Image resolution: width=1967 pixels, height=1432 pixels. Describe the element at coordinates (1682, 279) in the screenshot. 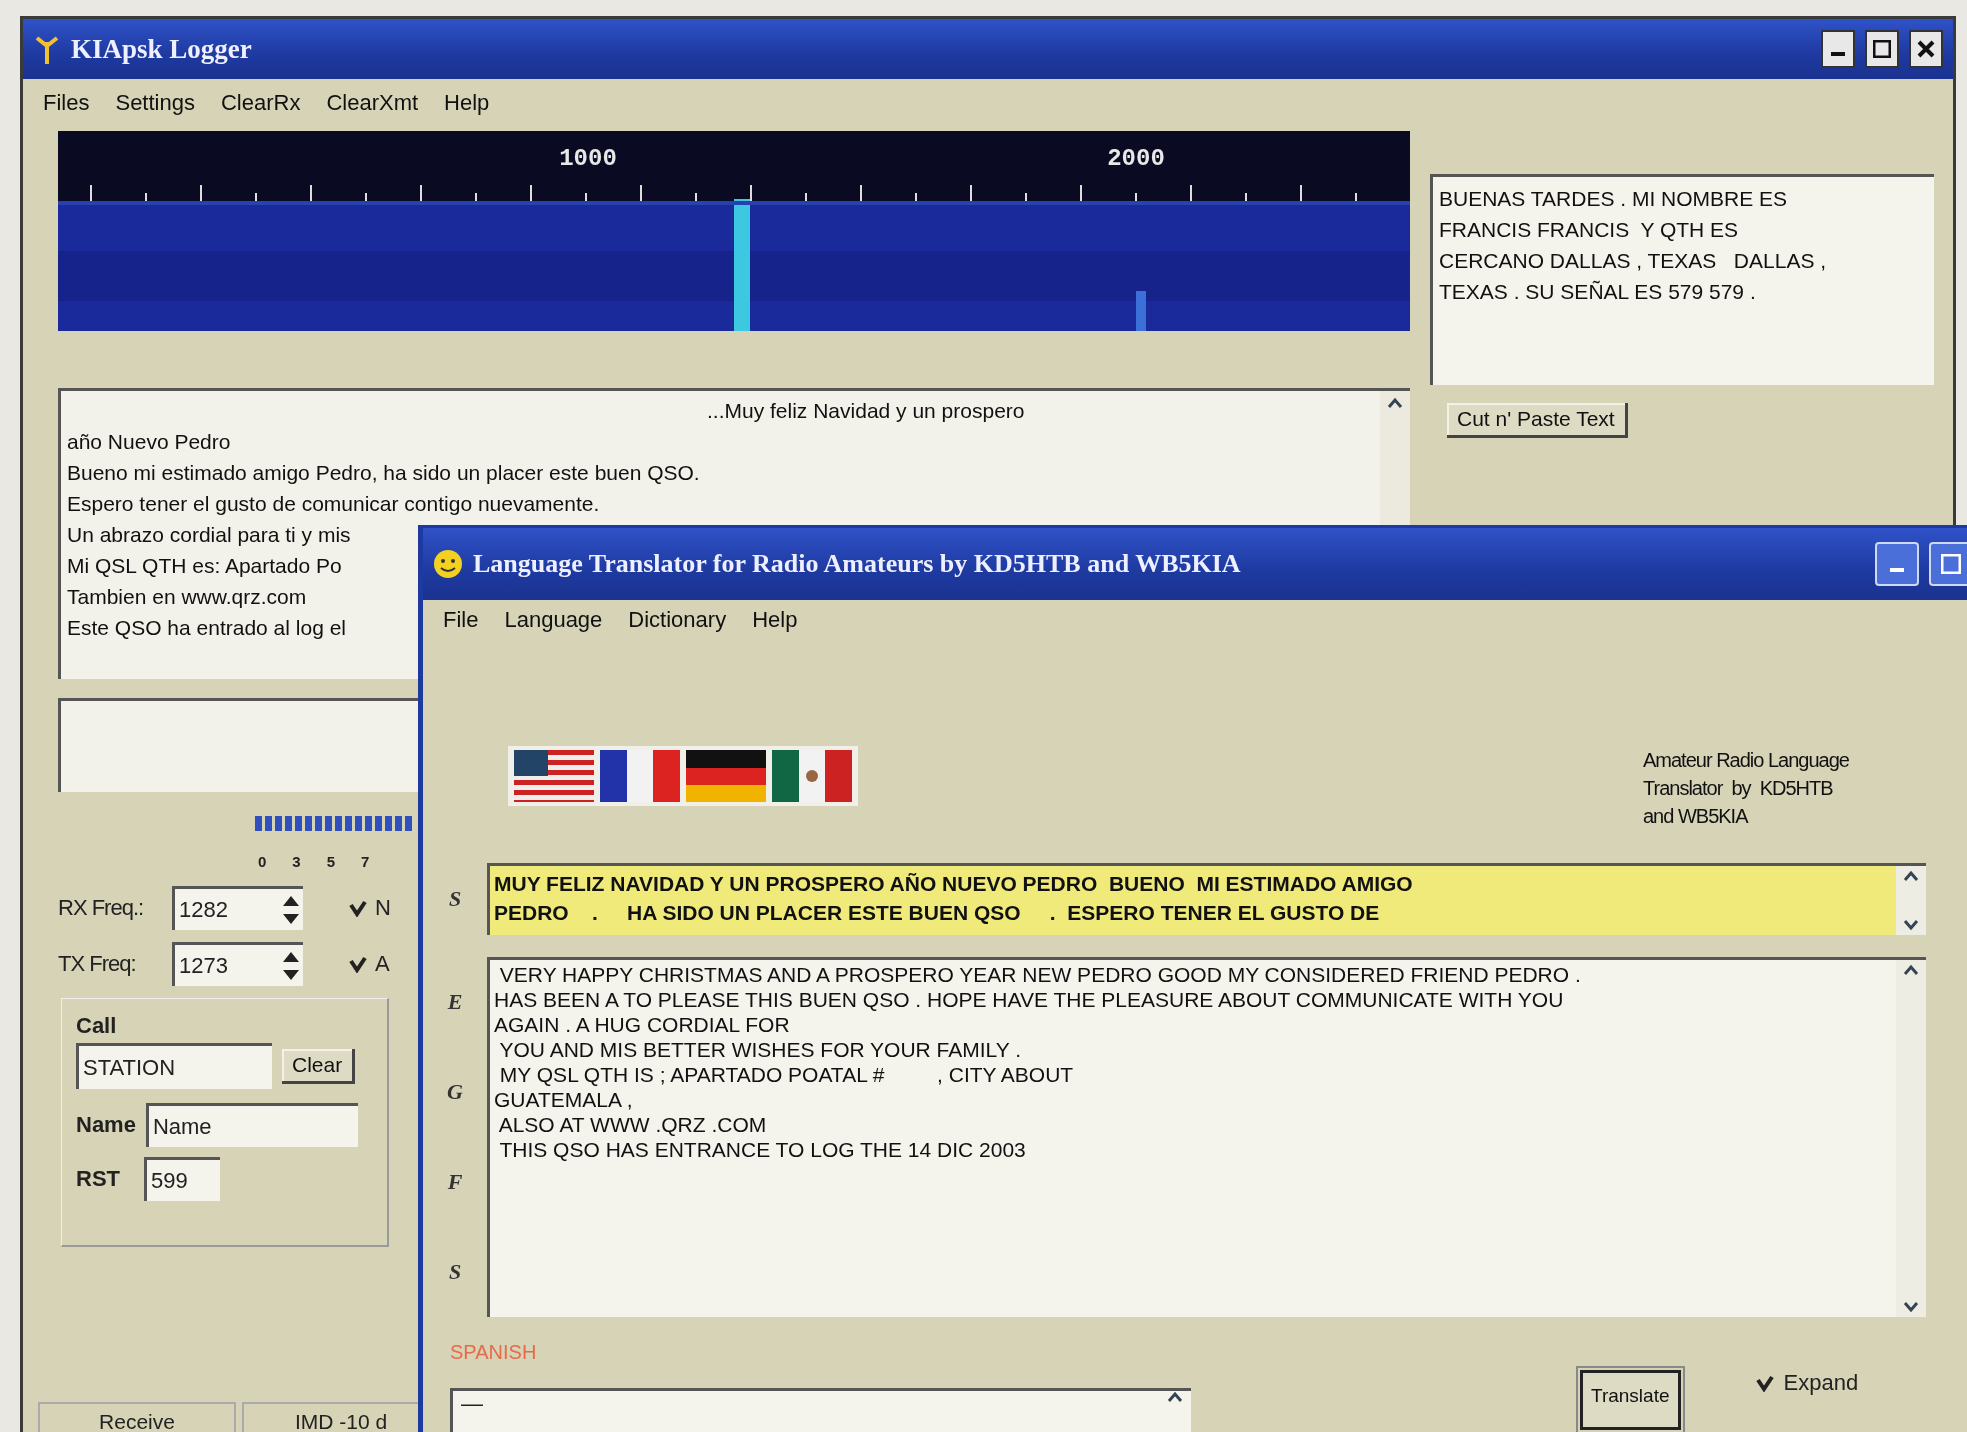

I see `transmit-preview-text: BUENAS TARDES . MI NOMBRE ES FRANCIS FRANCIS Y QTH ES CERCANO DALLAS , TEXAS DALLAS , TEXAS . SU SEÑAL ES 579 579 .` at that location.